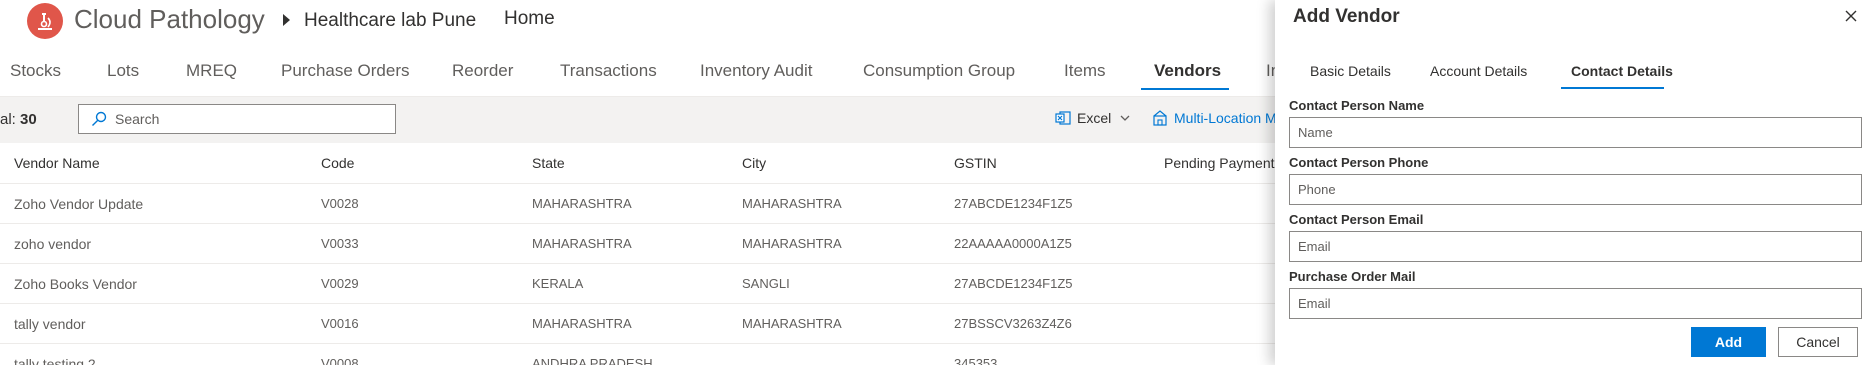 The width and height of the screenshot is (1873, 365). I want to click on tab-basic-details: Basic Details, so click(1350, 71).